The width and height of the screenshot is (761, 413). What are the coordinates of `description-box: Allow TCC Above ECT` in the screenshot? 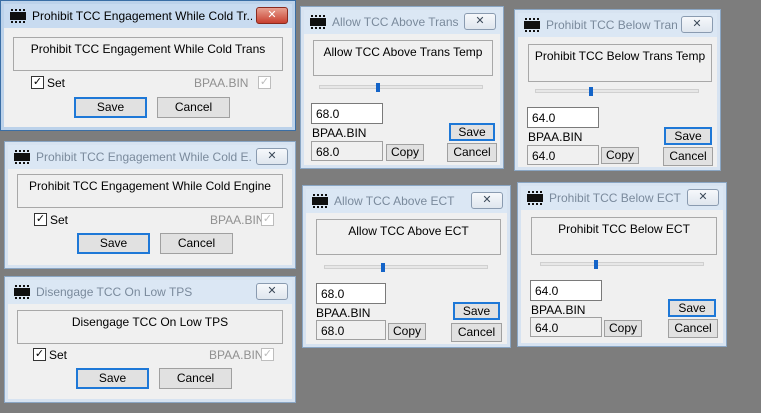 It's located at (408, 237).